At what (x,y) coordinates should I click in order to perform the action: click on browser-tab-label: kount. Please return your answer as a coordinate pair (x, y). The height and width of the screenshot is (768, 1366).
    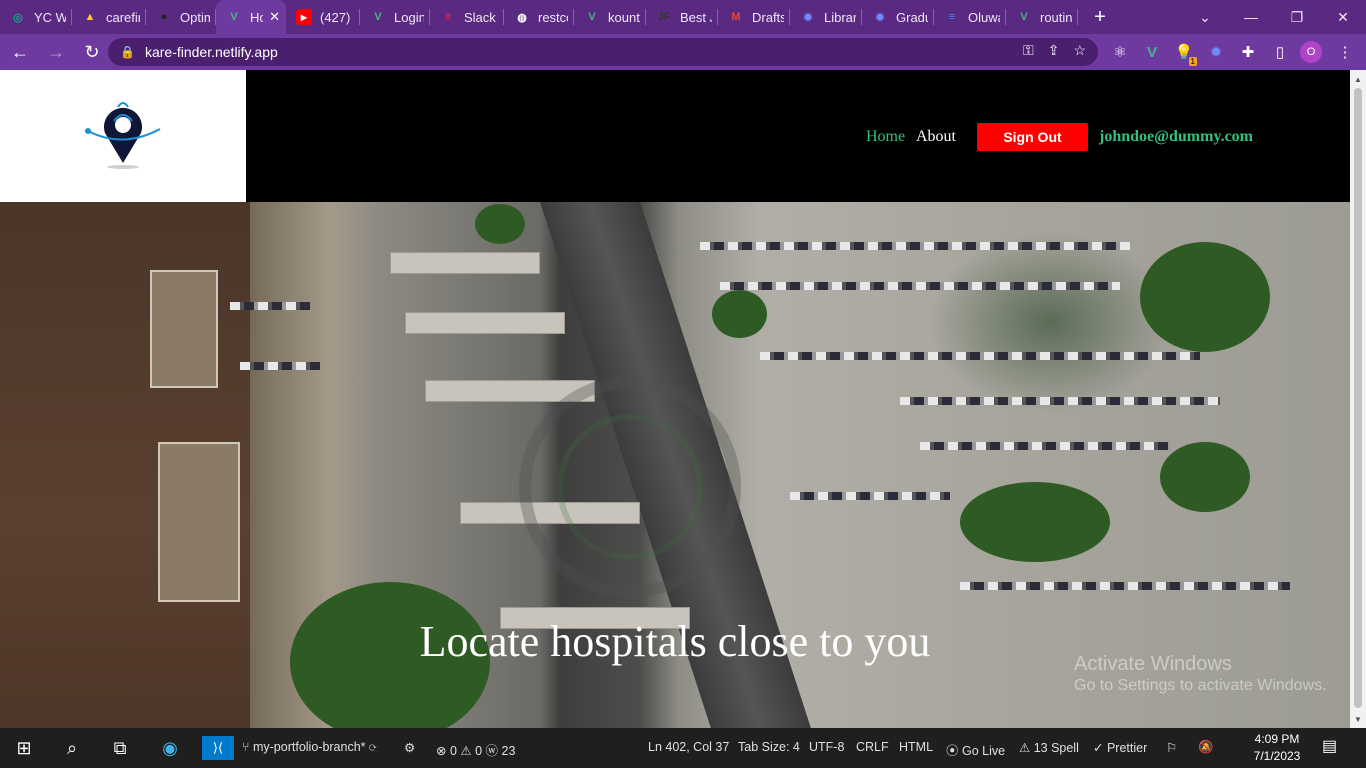
    Looking at the image, I should click on (624, 17).